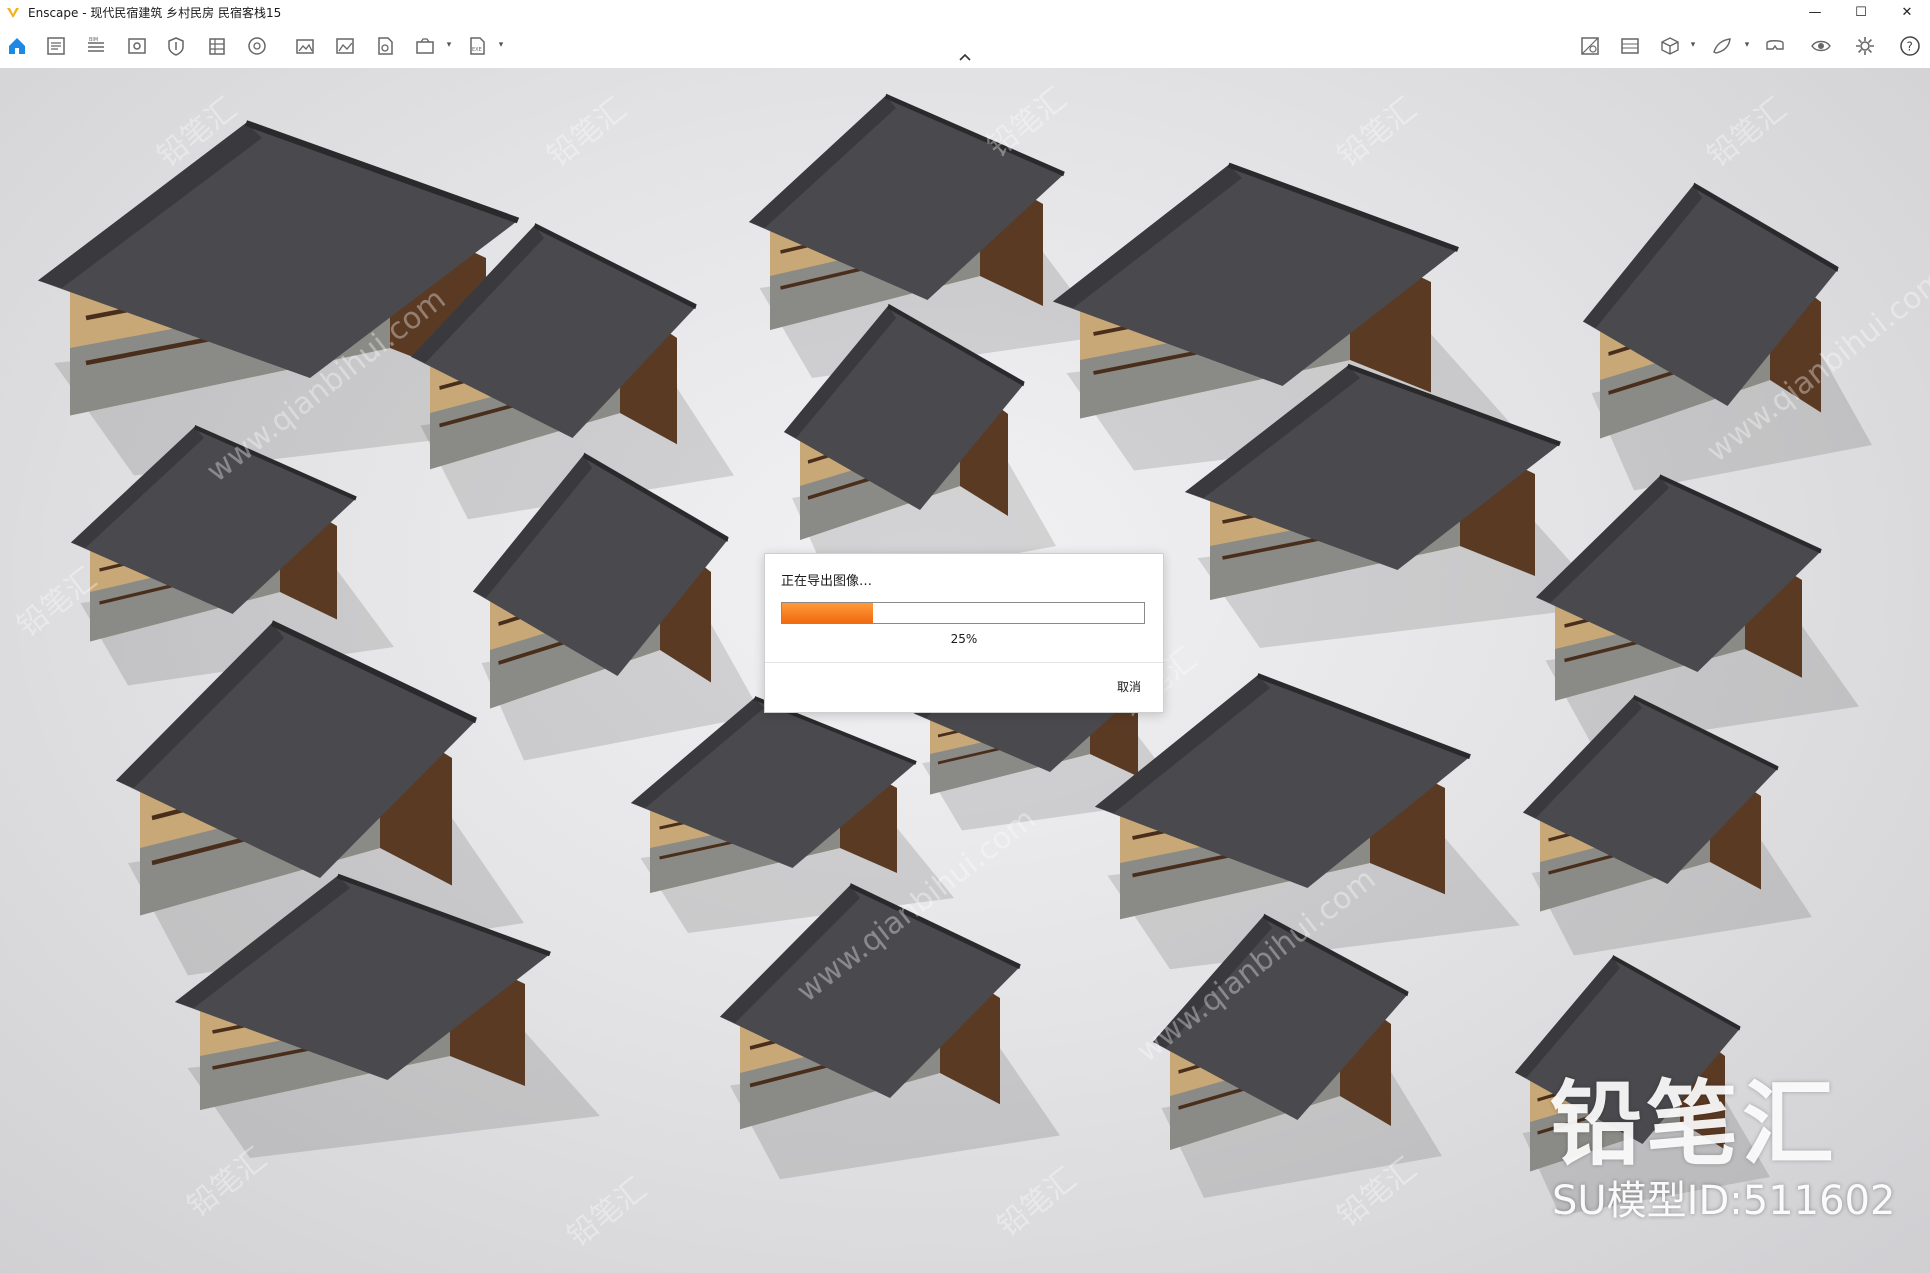 The height and width of the screenshot is (1273, 1930). What do you see at coordinates (137, 46) in the screenshot?
I see `views-icon` at bounding box center [137, 46].